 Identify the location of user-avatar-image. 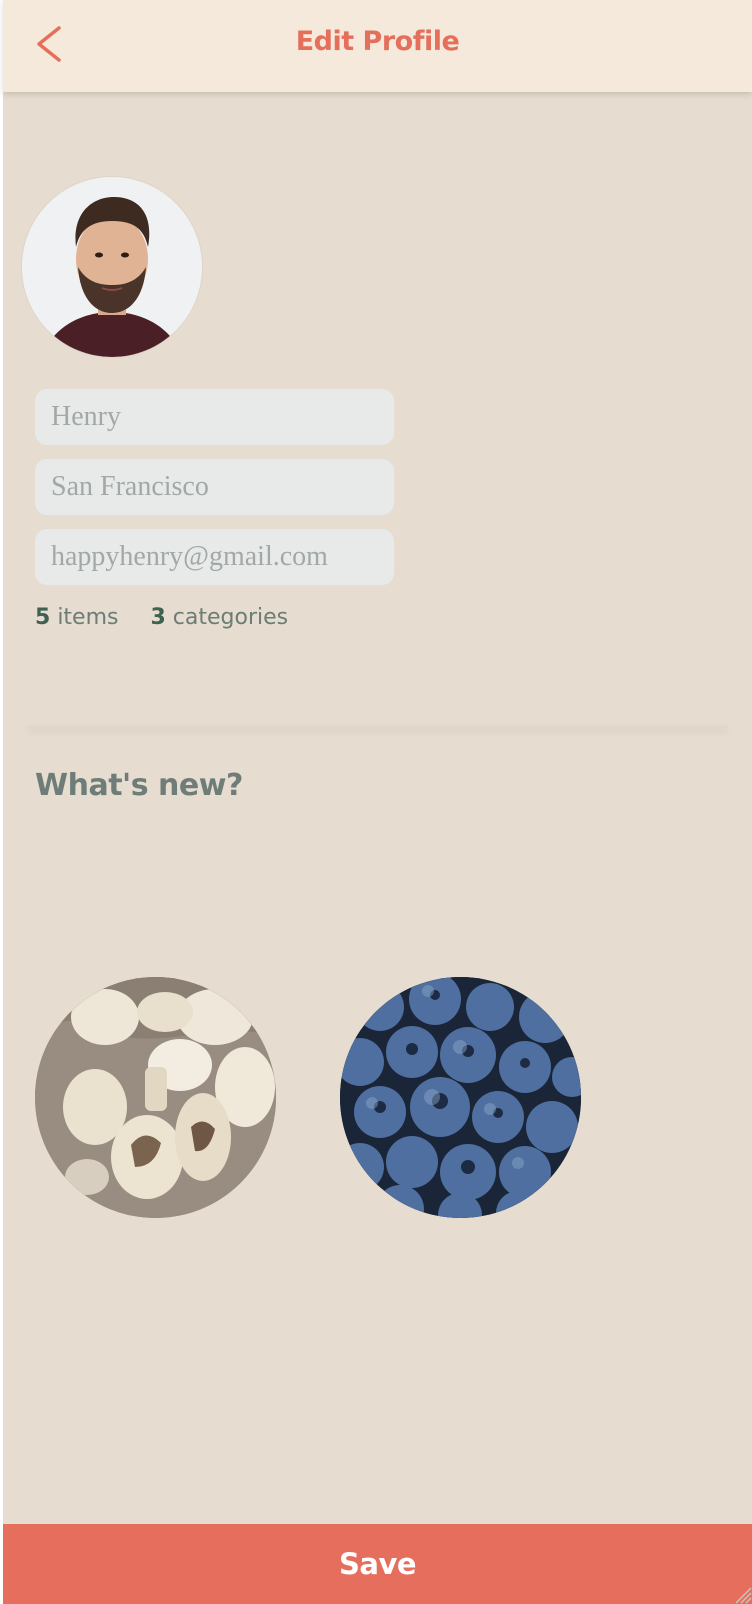
(112, 267).